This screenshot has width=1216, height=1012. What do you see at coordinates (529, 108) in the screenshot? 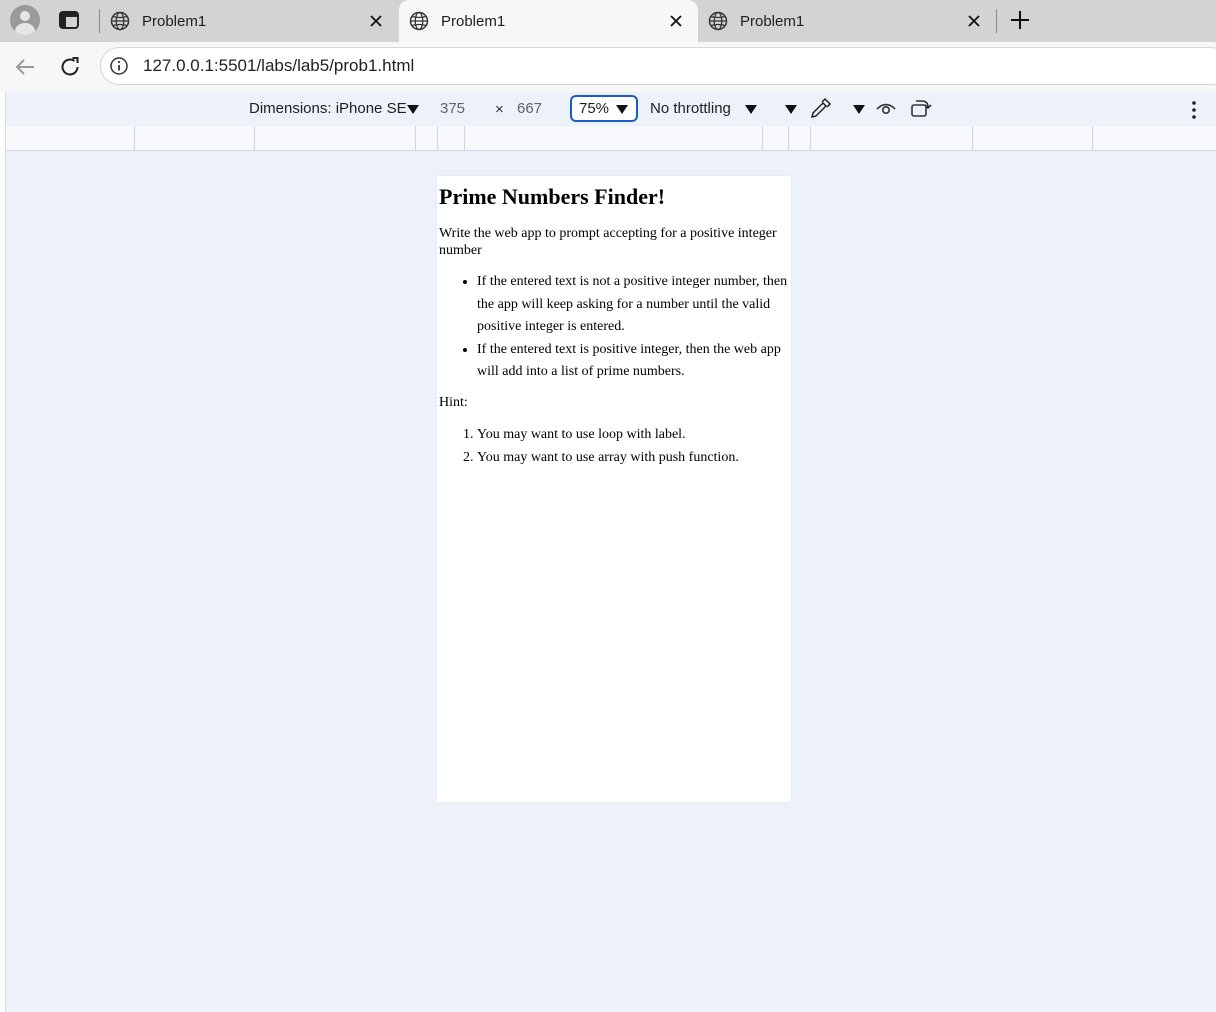
I see `height-input: 667` at bounding box center [529, 108].